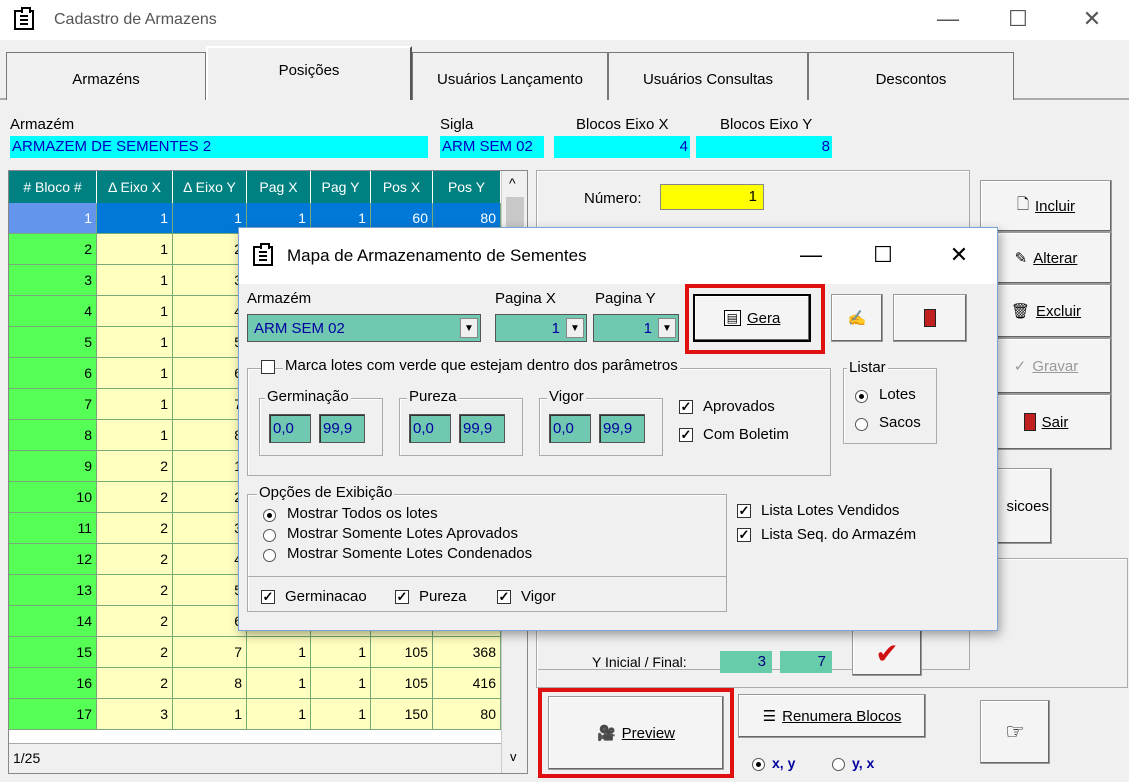 The height and width of the screenshot is (782, 1129). I want to click on table-cell: 9, so click(53, 466).